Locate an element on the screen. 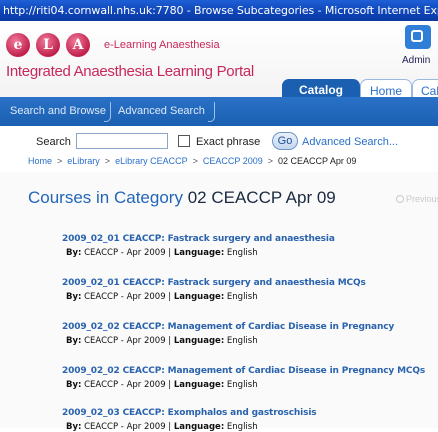  previous-icon is located at coordinates (400, 199).